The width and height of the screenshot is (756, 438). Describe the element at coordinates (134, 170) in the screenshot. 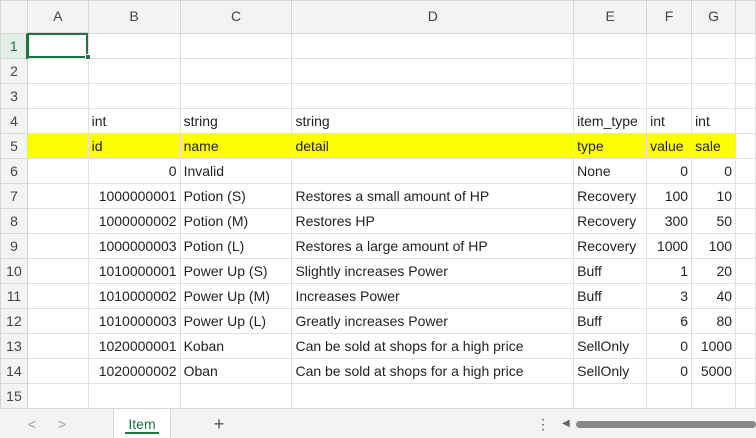

I see `id-cell: 0` at that location.